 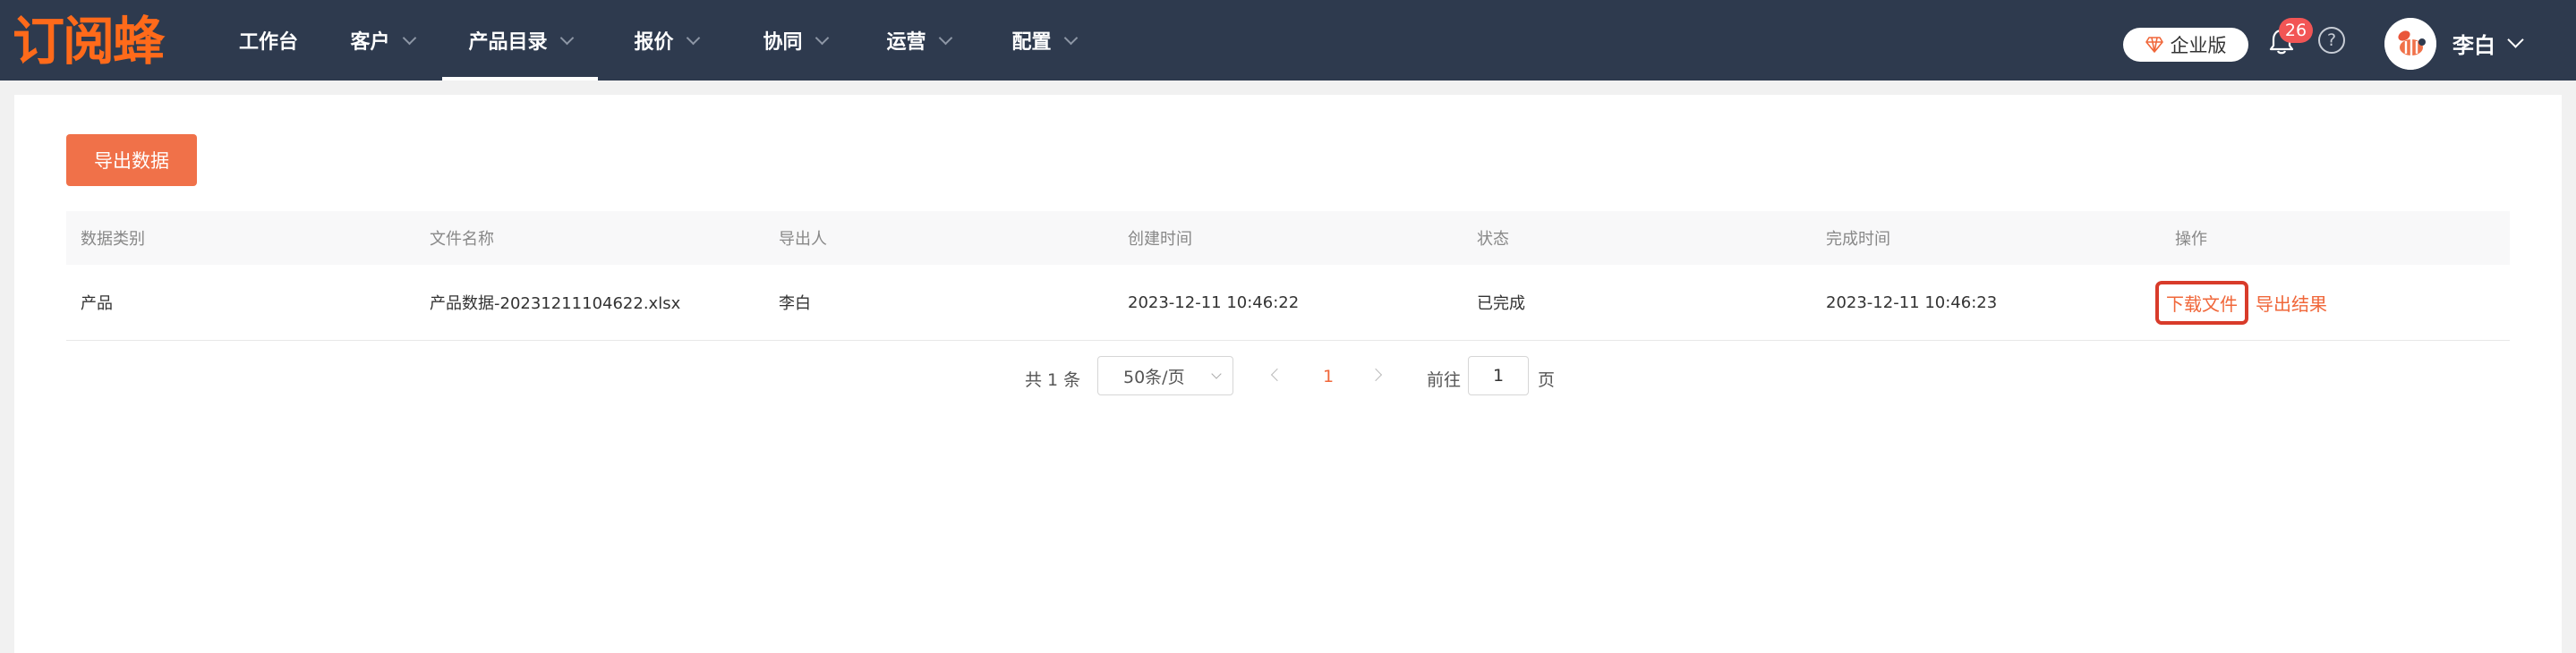 What do you see at coordinates (1444, 380) in the screenshot?
I see `goto-label: 前往` at bounding box center [1444, 380].